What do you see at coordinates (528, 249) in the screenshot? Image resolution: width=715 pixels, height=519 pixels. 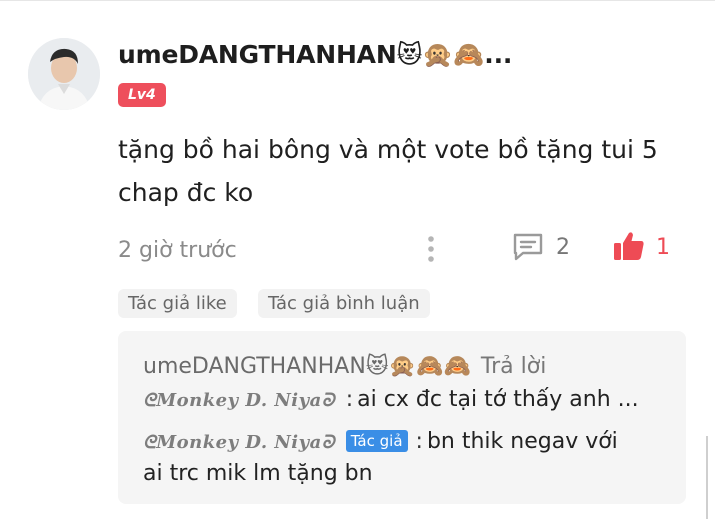 I see `comment-icon` at bounding box center [528, 249].